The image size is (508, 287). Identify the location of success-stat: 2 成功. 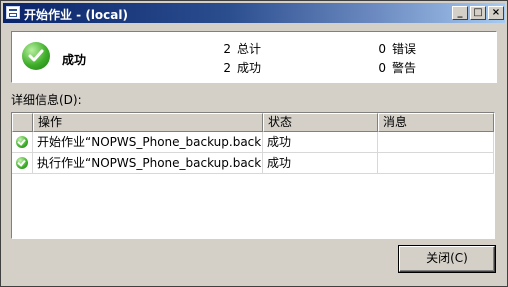
(239, 67).